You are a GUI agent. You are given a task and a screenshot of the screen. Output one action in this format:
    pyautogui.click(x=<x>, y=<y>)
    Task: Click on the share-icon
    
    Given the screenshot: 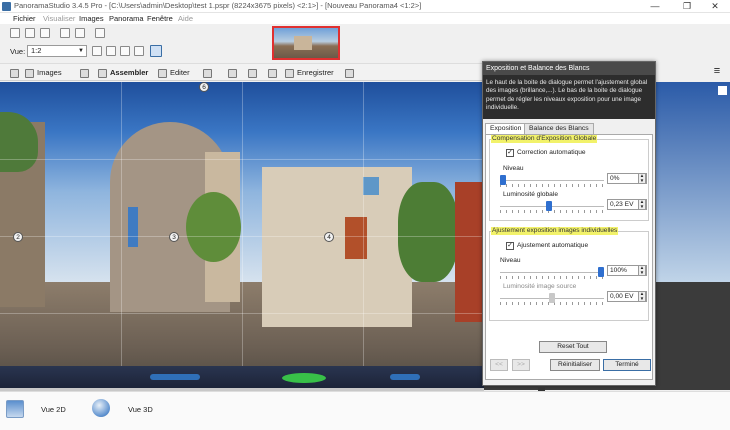 What is the action you would take?
    pyautogui.click(x=349, y=73)
    